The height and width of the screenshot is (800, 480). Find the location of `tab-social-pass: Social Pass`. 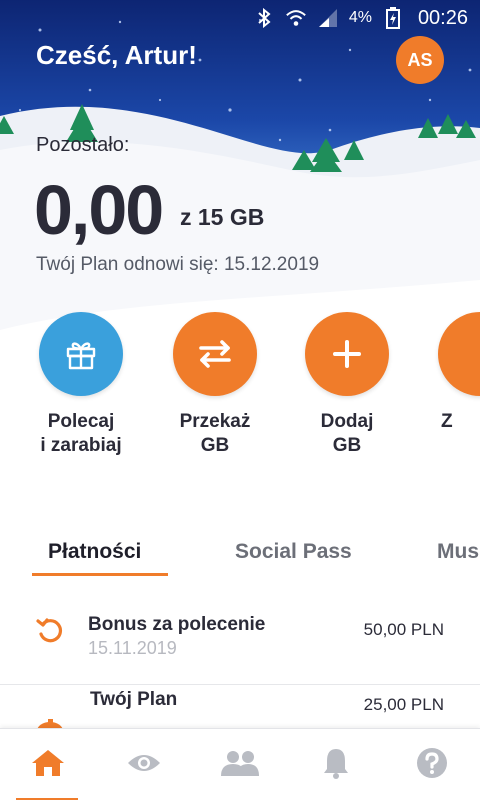

tab-social-pass: Social Pass is located at coordinates (293, 552).